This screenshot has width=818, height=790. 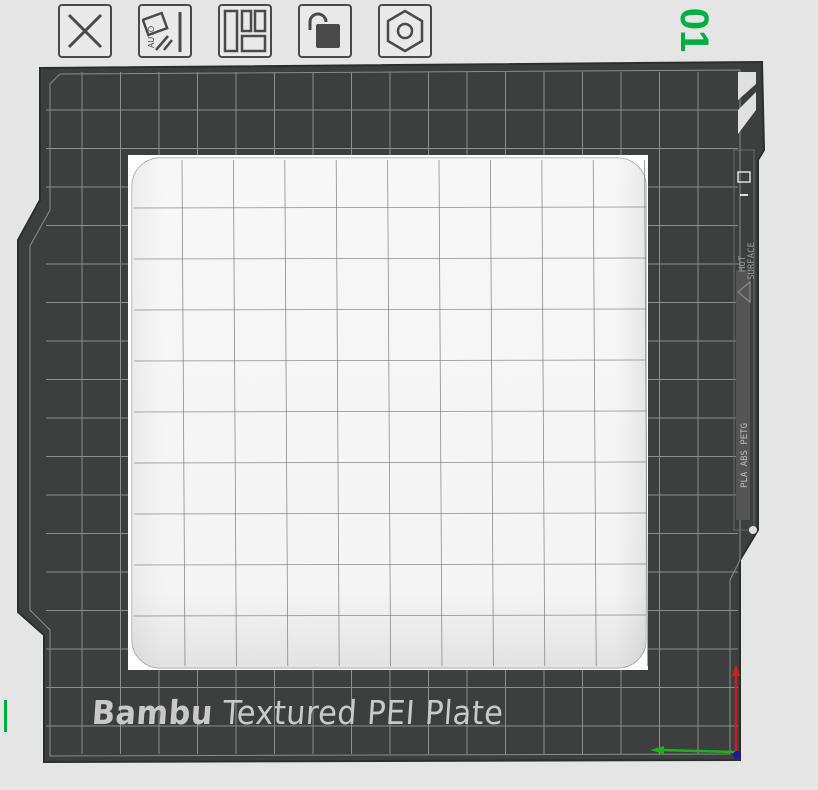 I want to click on plate-type: Textured PEI Plate, so click(x=358, y=712).